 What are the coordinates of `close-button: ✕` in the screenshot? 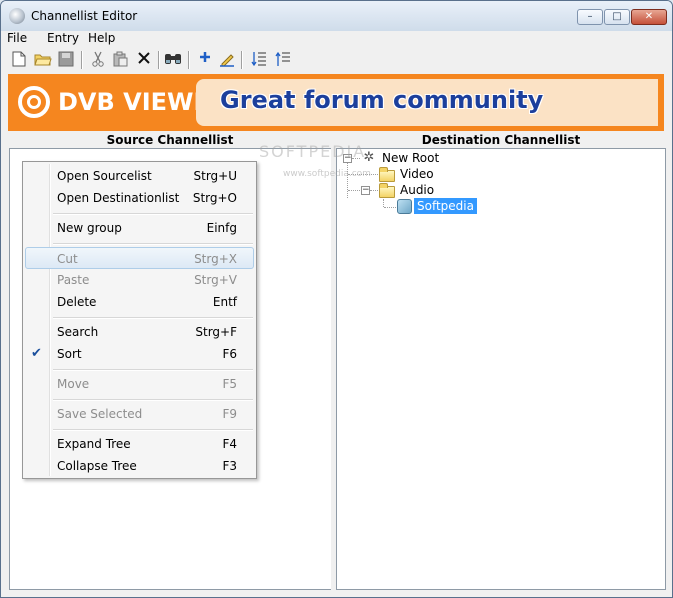 It's located at (649, 17).